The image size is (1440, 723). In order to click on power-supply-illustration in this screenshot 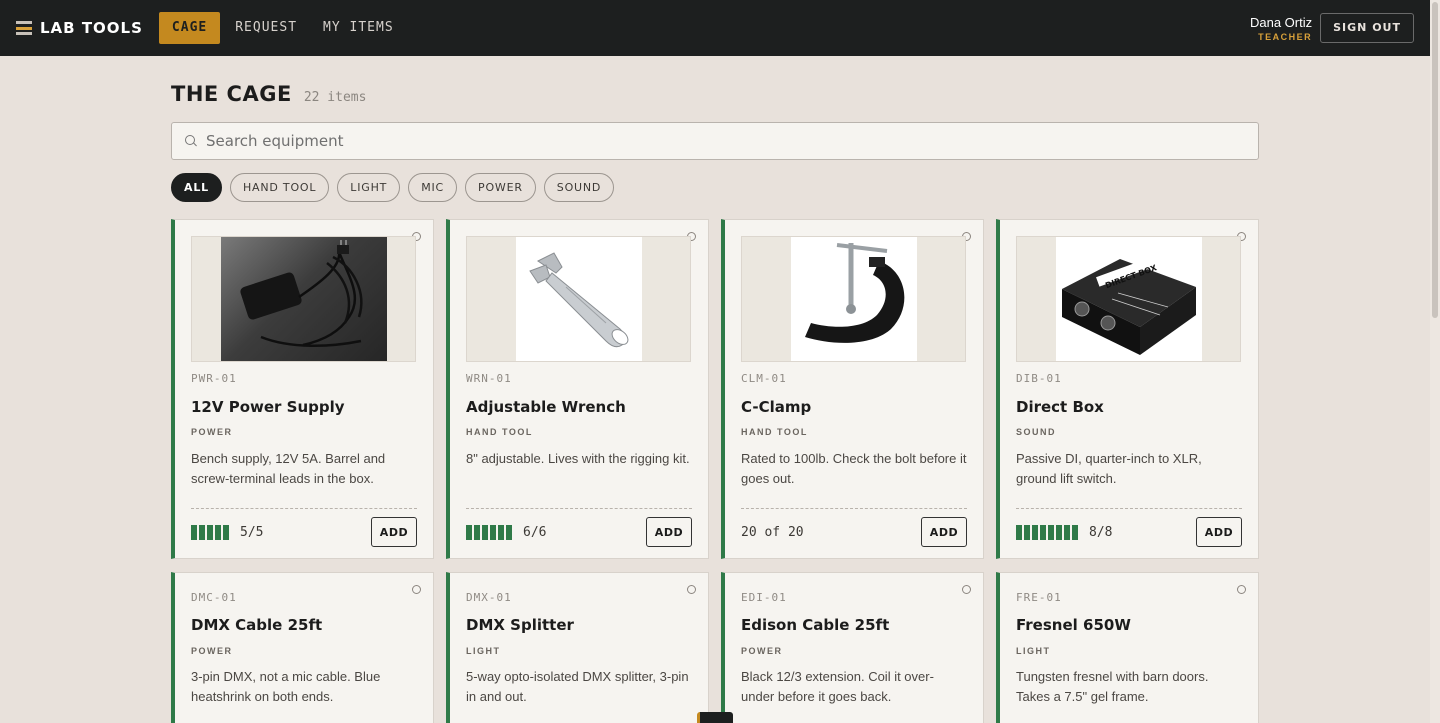, I will do `click(301, 294)`.